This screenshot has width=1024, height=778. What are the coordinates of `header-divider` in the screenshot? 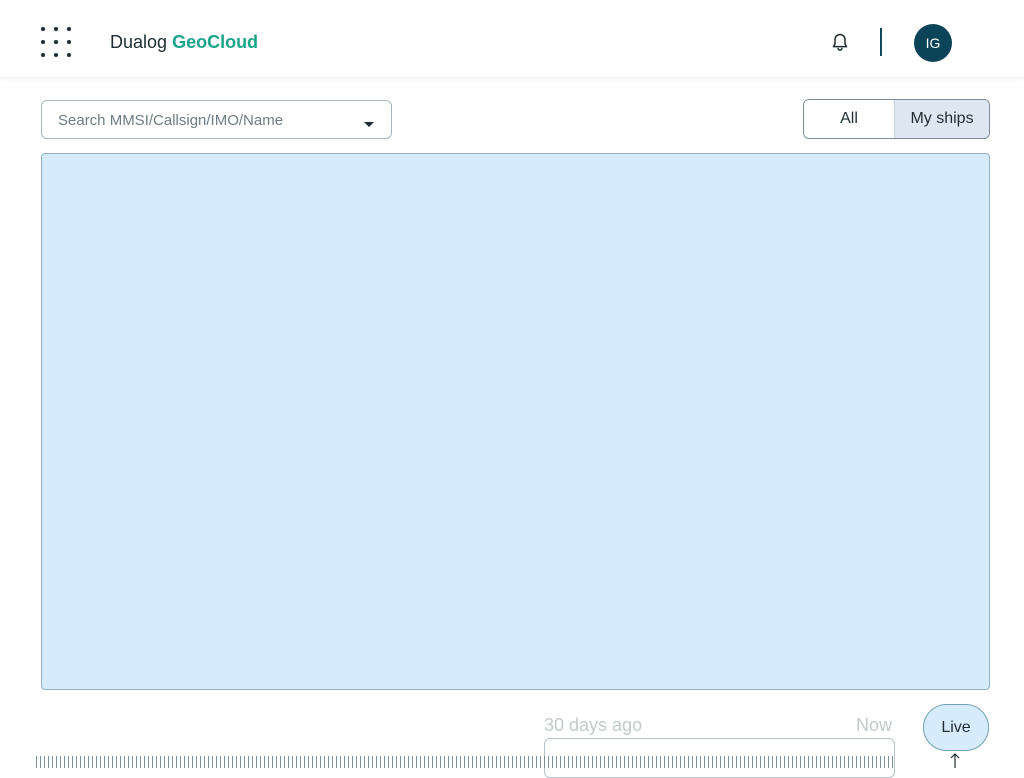 It's located at (881, 42).